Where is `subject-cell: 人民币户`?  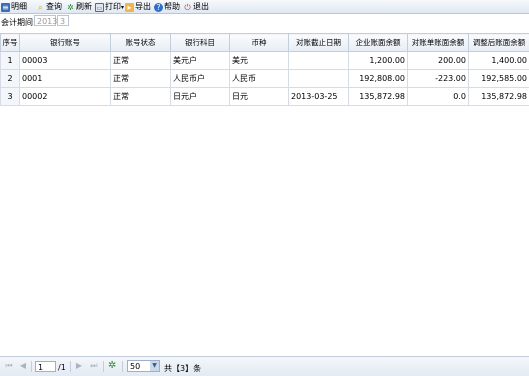
subject-cell: 人民币户 is located at coordinates (200, 79).